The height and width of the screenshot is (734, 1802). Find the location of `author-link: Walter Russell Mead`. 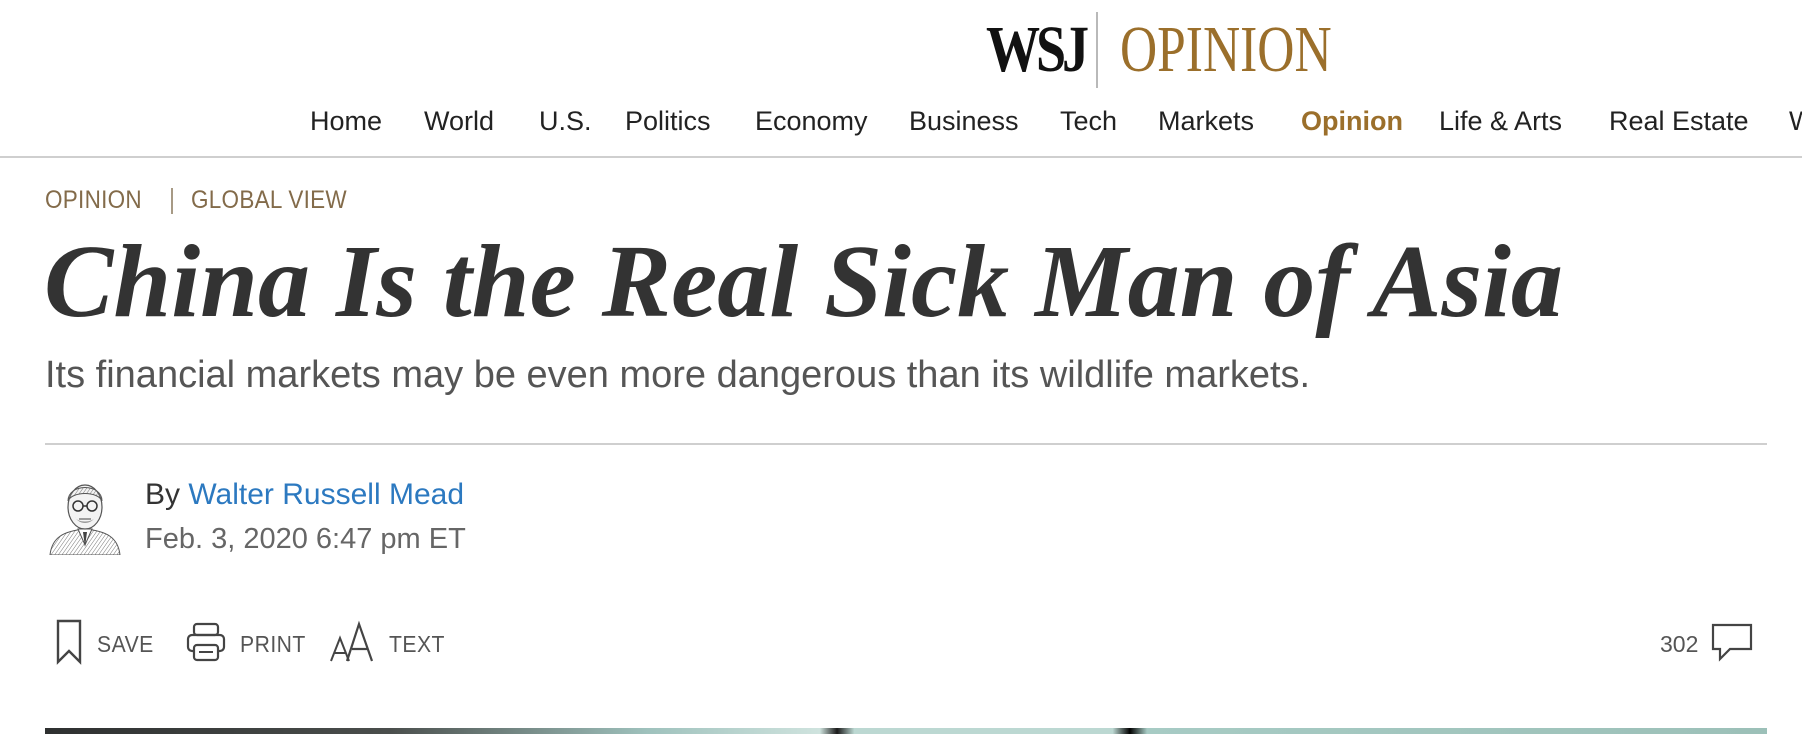

author-link: Walter Russell Mead is located at coordinates (326, 494).